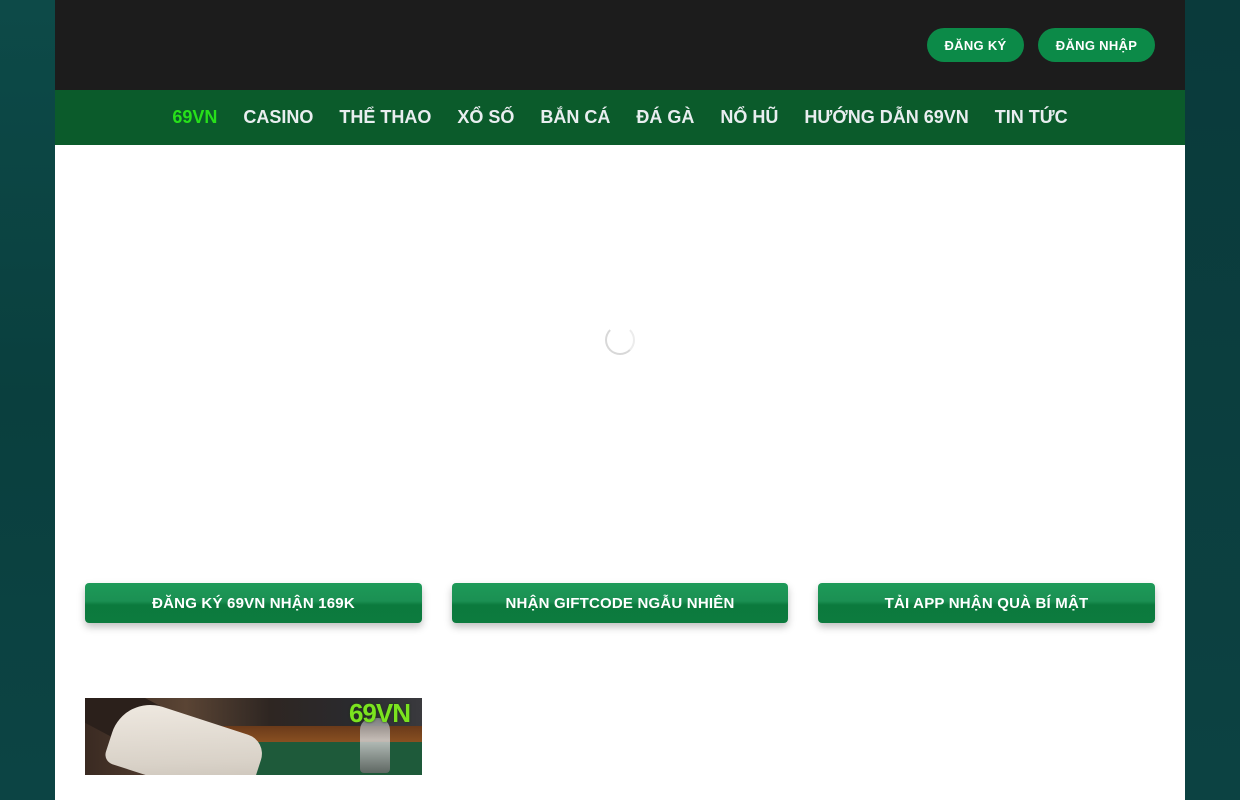 The height and width of the screenshot is (800, 1240). I want to click on download-app-button: TẢI APP NHẬN QUÀ BÍ MẬT, so click(986, 603).